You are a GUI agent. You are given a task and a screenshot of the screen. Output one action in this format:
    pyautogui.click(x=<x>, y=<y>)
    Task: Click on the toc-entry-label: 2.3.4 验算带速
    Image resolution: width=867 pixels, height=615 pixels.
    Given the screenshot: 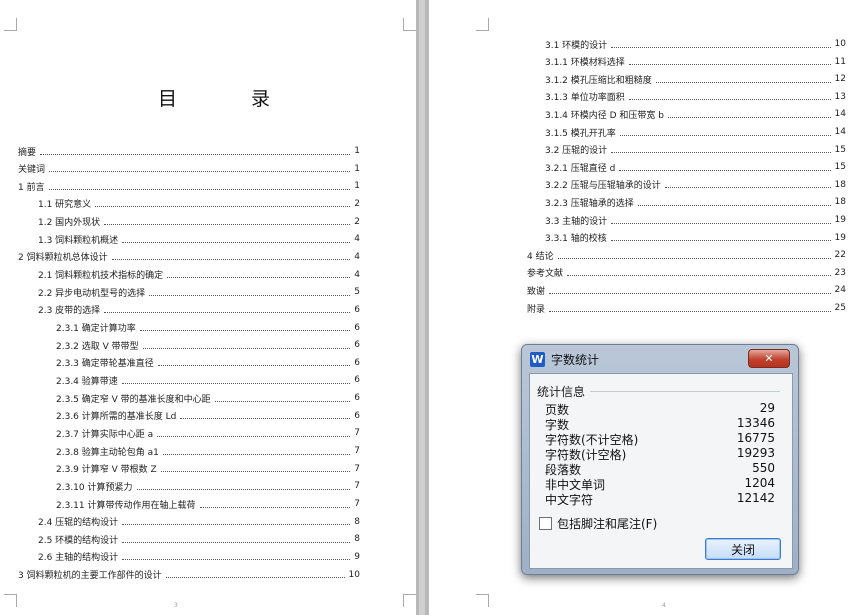 What is the action you would take?
    pyautogui.click(x=87, y=381)
    